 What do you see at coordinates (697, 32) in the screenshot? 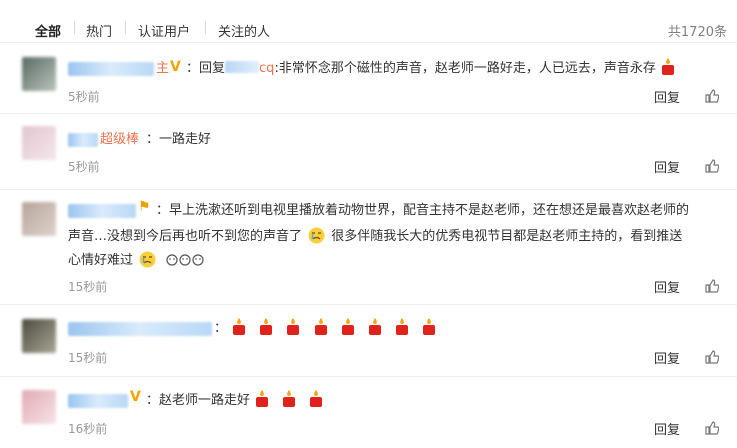
I see `comment-total-count: 共1720条` at bounding box center [697, 32].